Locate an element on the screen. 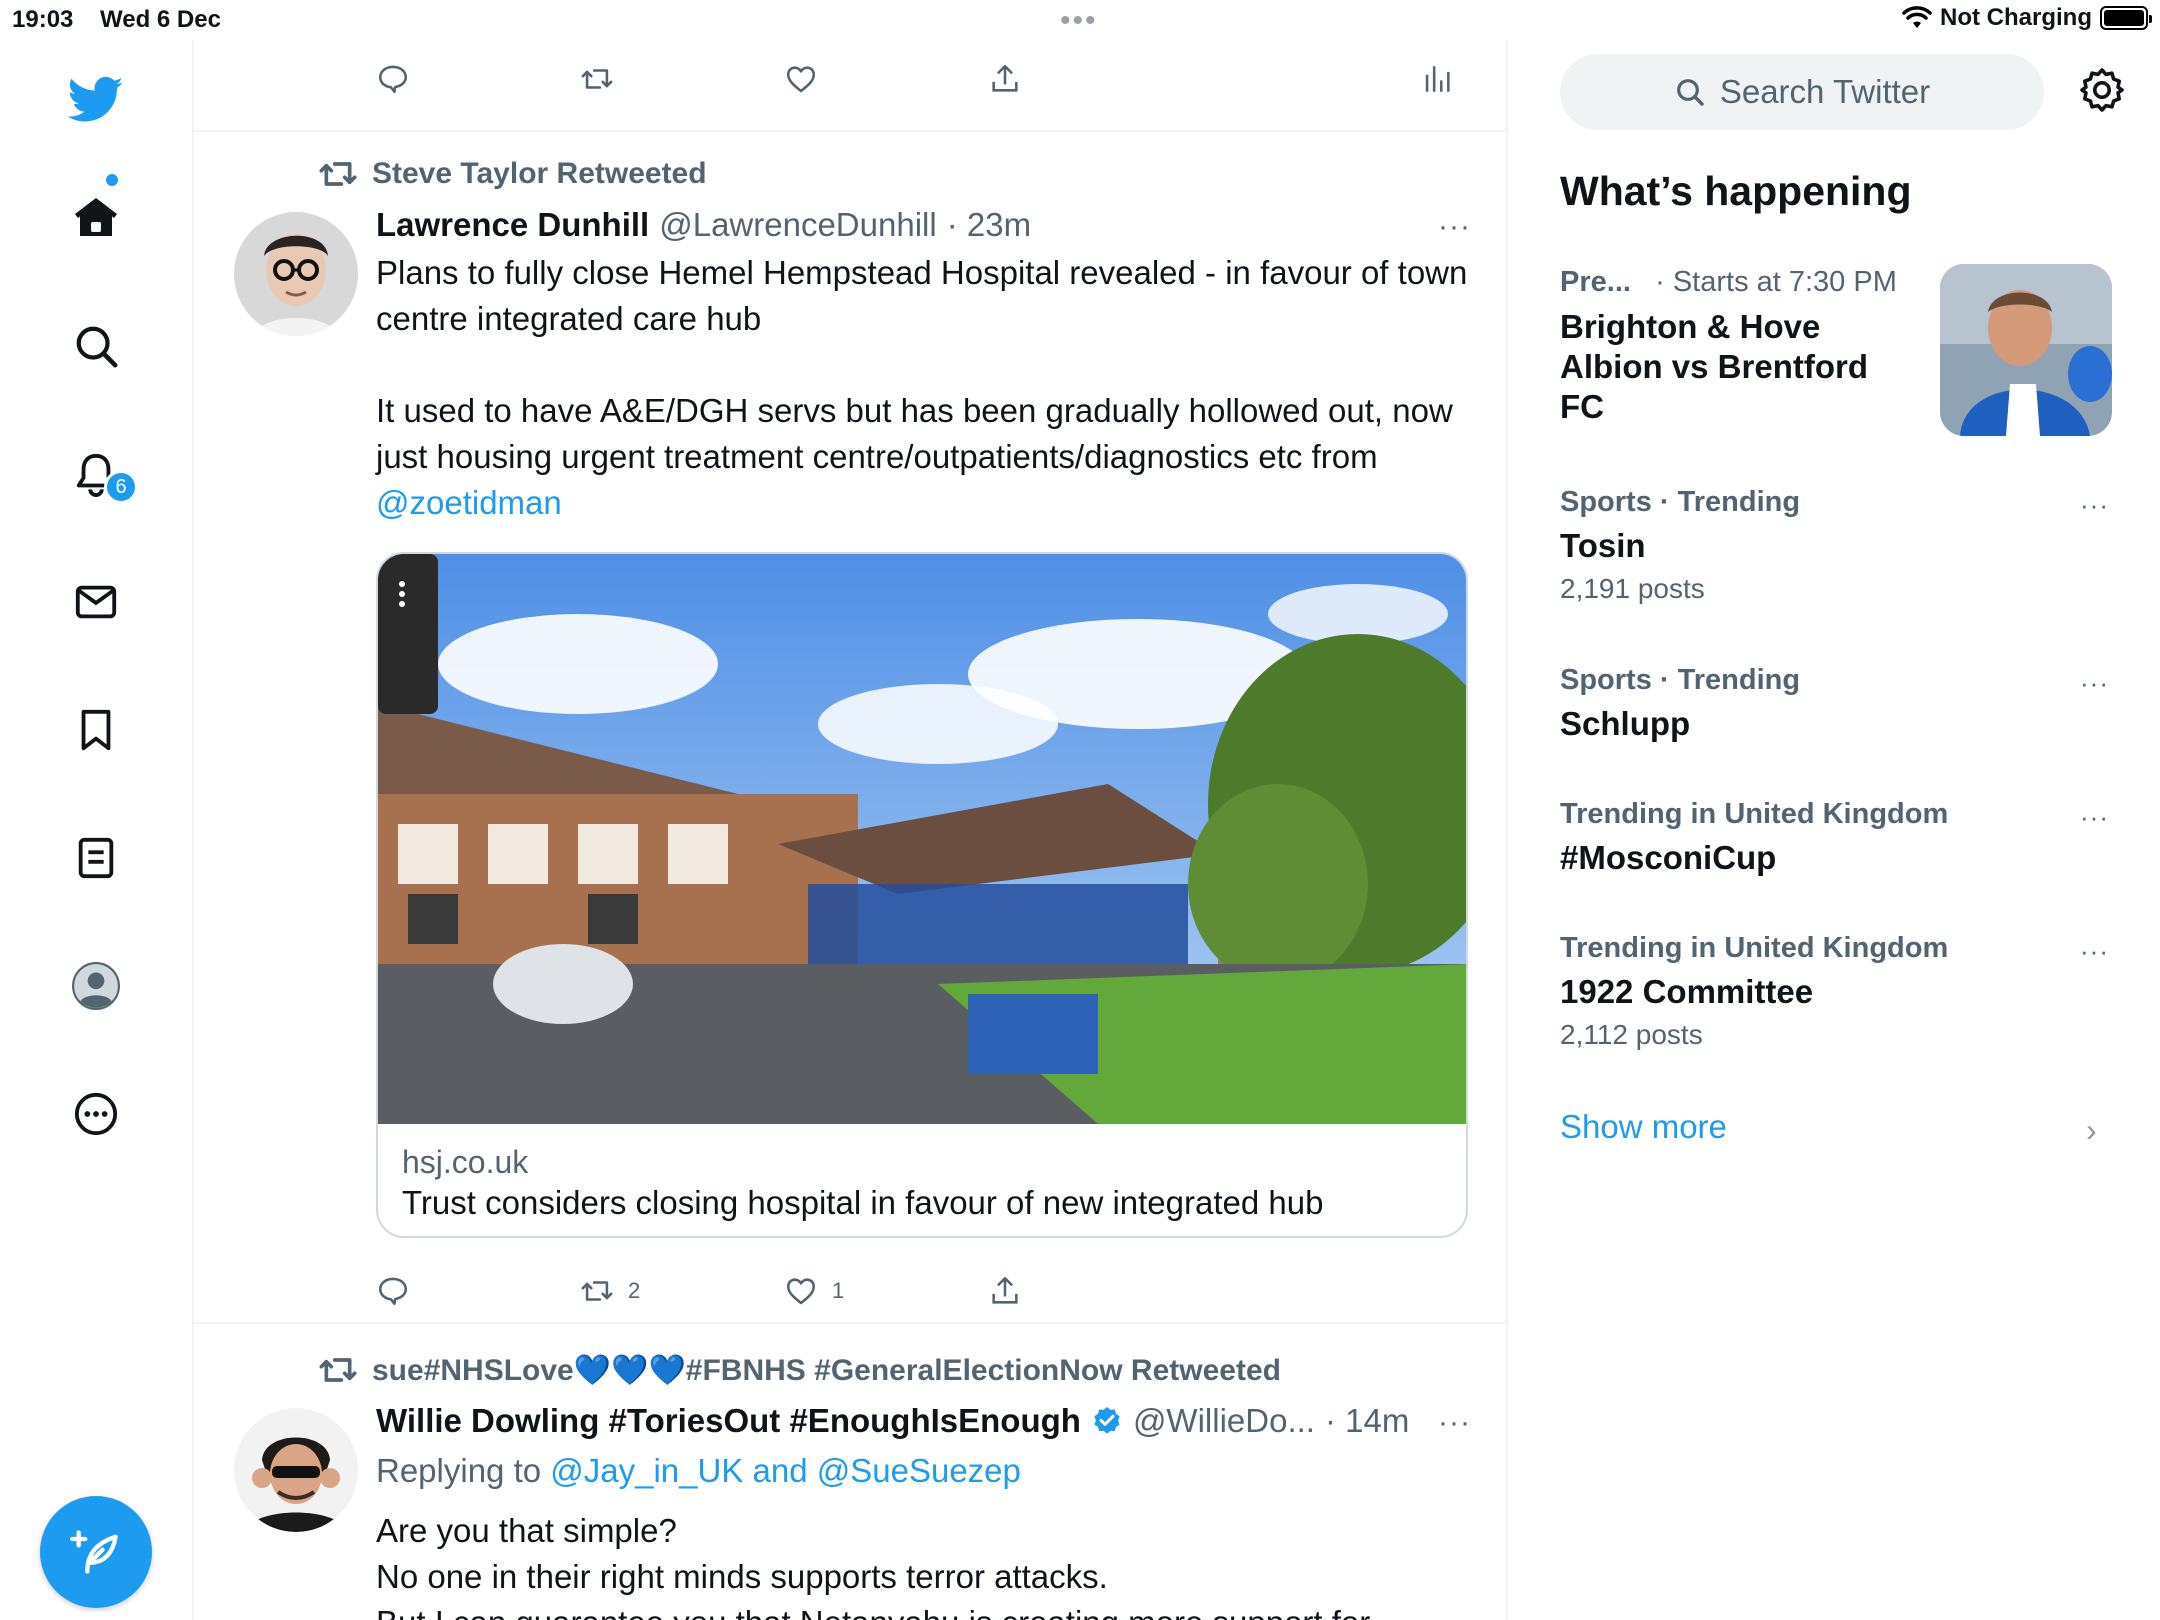  battery-icon is located at coordinates (2126, 18).